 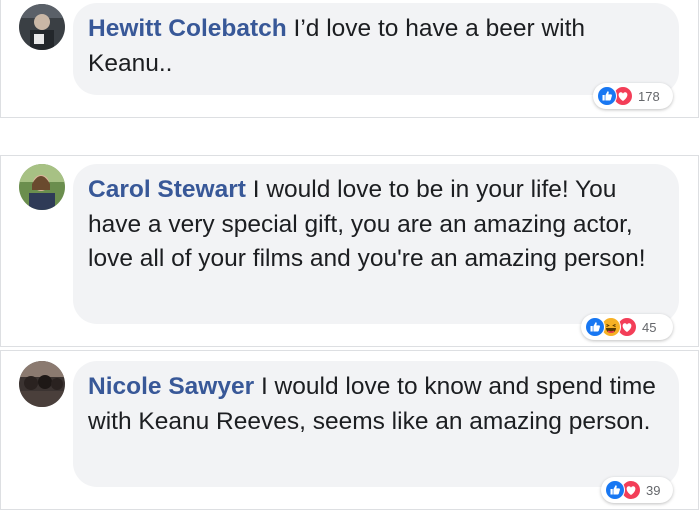 What do you see at coordinates (633, 96) in the screenshot?
I see `reactions-summary: 178` at bounding box center [633, 96].